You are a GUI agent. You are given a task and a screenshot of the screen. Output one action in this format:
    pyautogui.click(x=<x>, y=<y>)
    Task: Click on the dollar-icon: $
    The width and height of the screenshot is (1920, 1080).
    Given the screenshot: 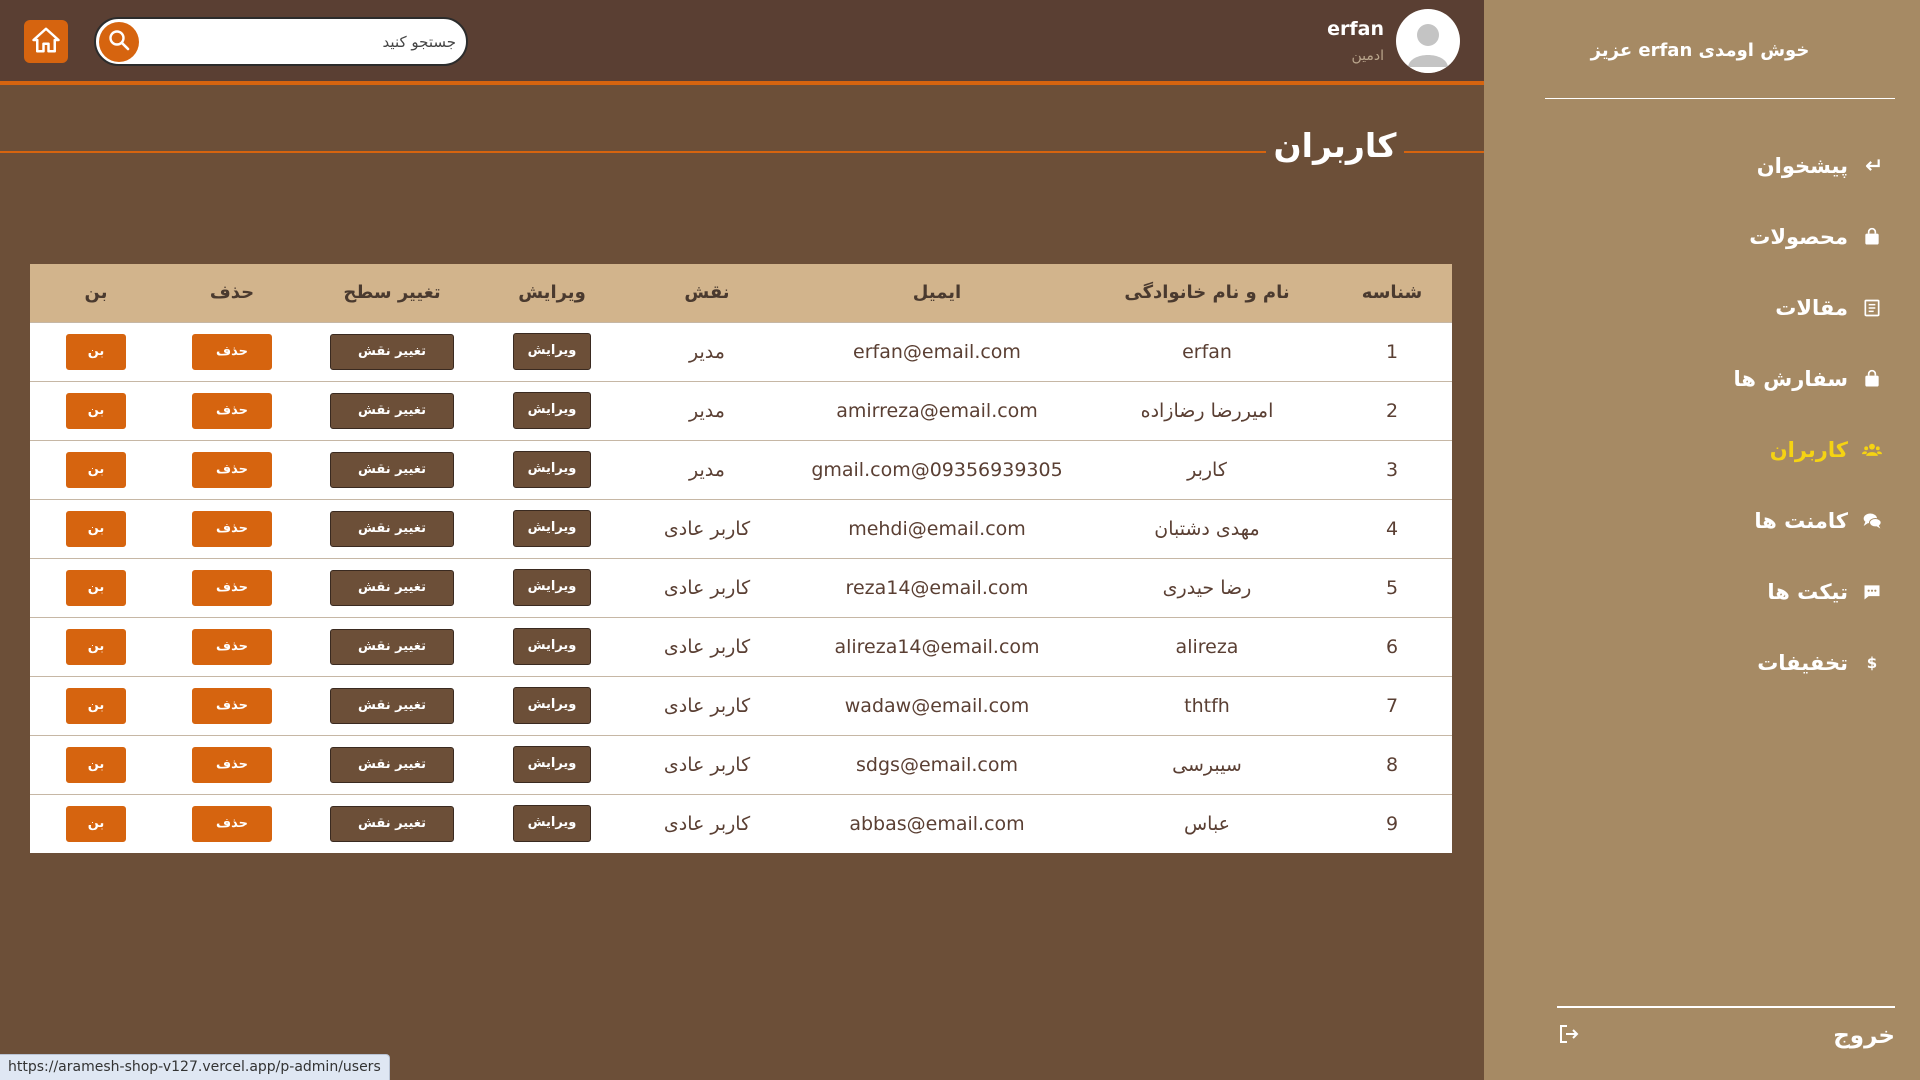 What is the action you would take?
    pyautogui.click(x=1872, y=663)
    